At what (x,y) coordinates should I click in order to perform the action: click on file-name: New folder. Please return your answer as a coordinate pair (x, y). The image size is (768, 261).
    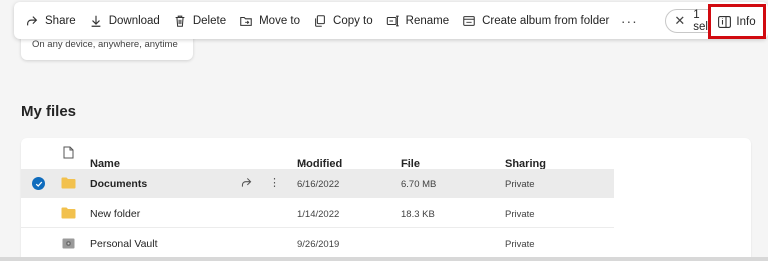
    Looking at the image, I should click on (115, 214).